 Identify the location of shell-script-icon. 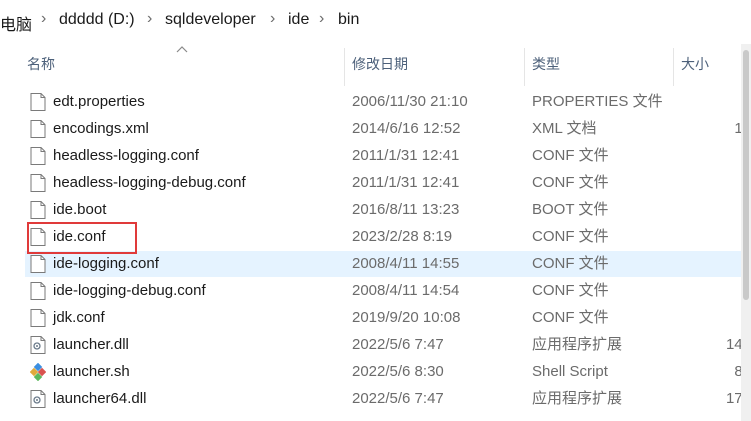
(38, 372).